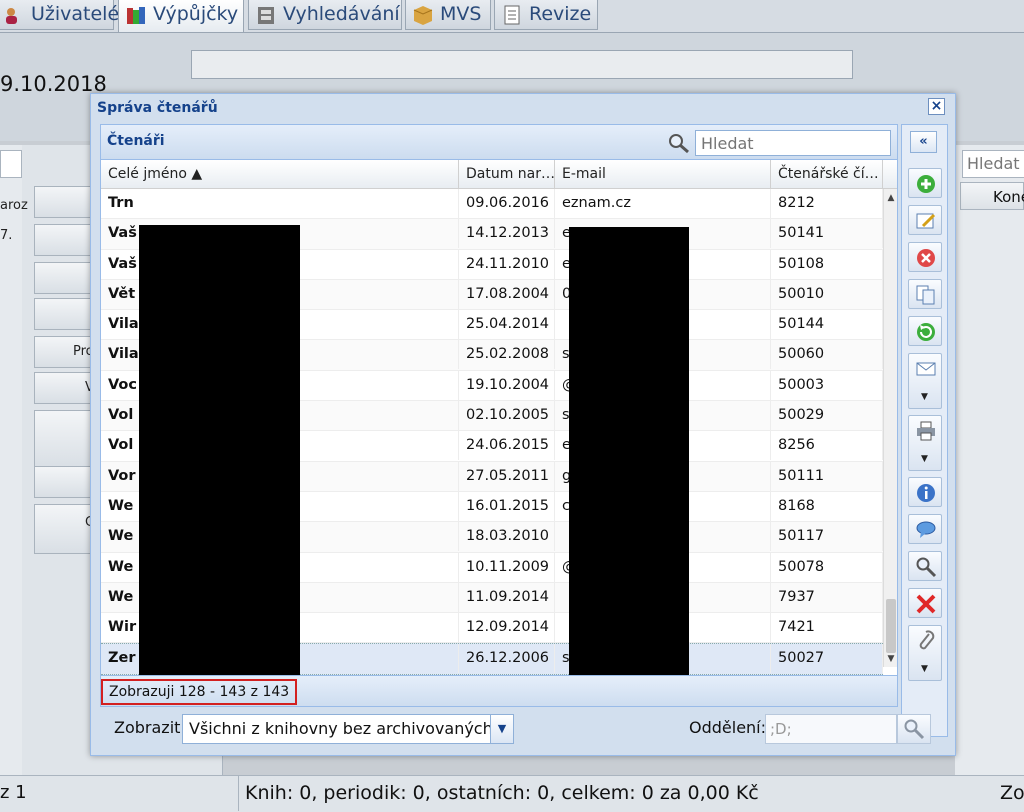  I want to click on birth-date-cell: 25.04.2014, so click(507, 325).